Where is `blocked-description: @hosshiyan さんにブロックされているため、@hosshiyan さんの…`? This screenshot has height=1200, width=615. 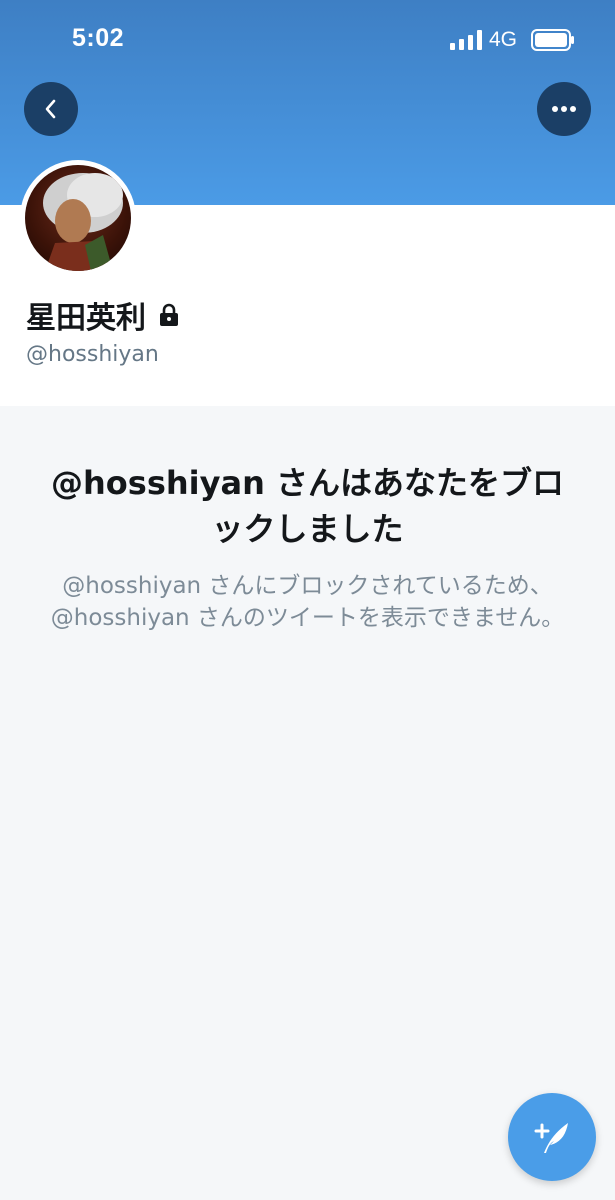
blocked-description: @hosshiyan さんにブロックされているため、@hosshiyan さんの… is located at coordinates (307, 602).